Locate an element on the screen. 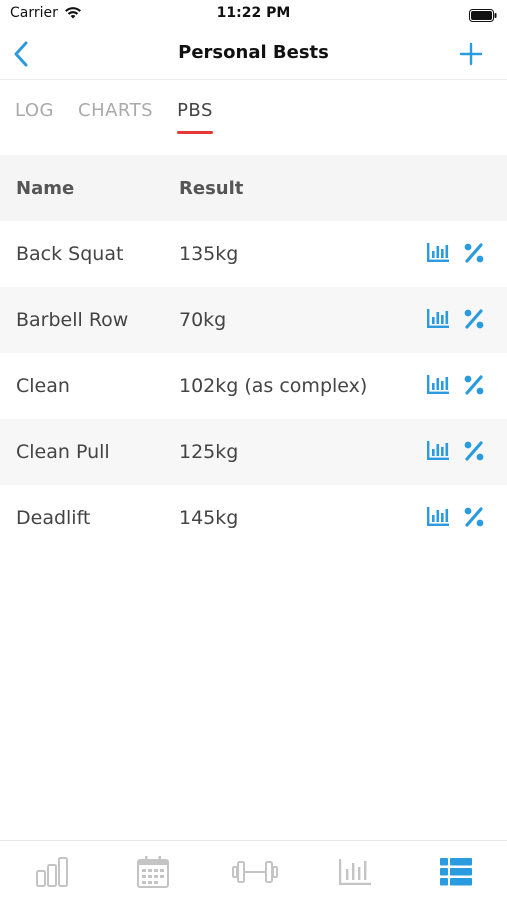  bottom-tab-workouts is located at coordinates (255, 872).